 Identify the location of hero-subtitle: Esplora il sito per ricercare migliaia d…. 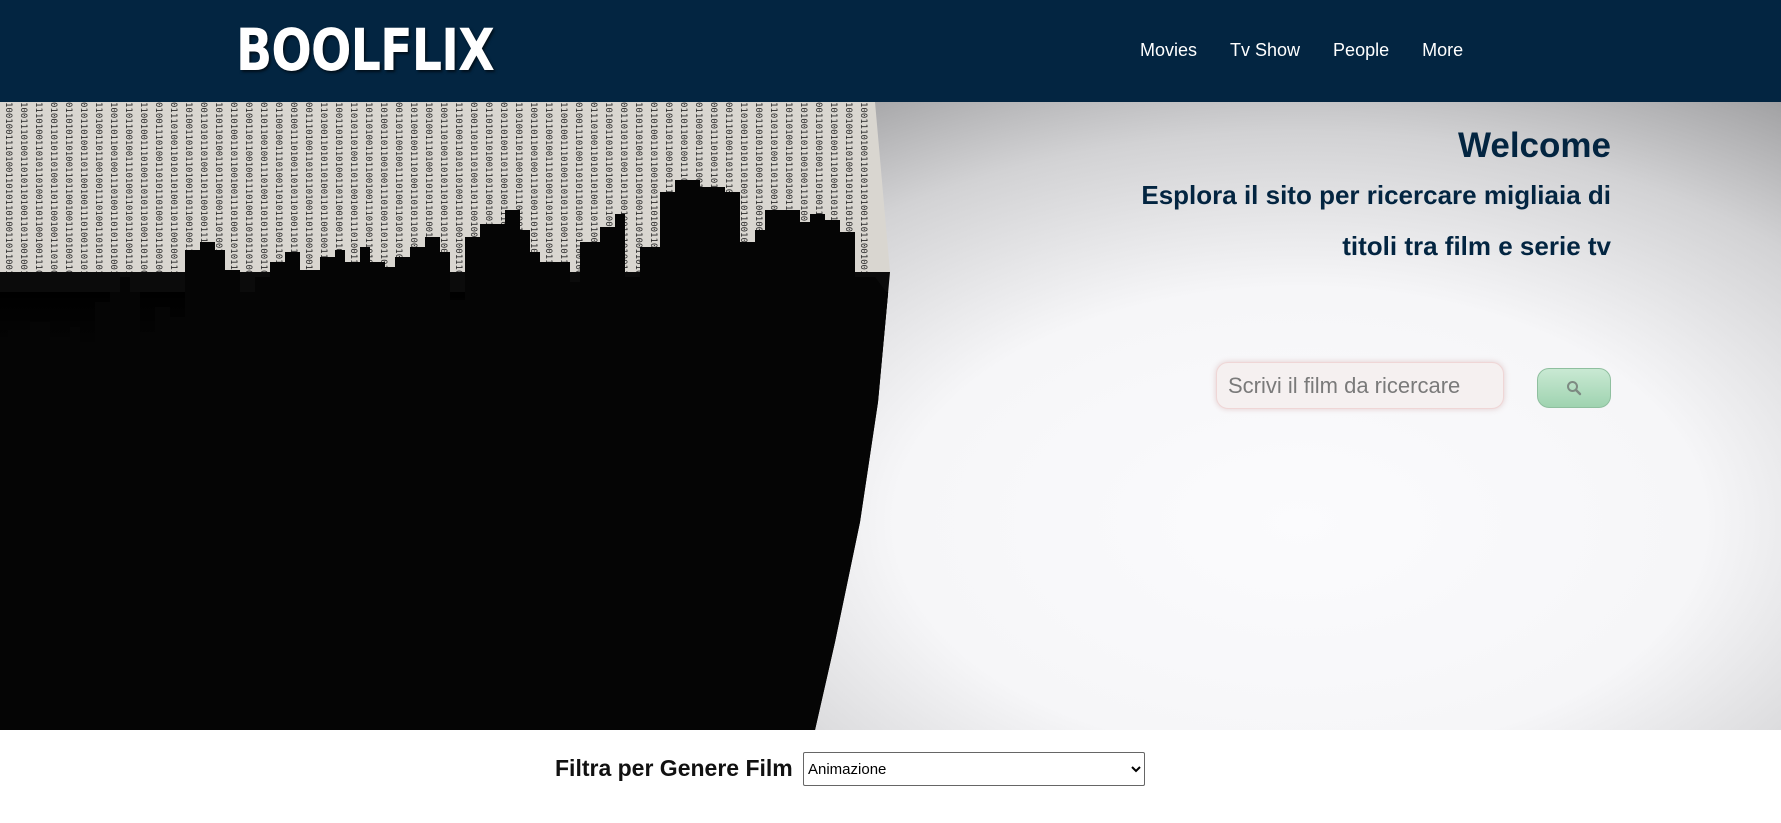
(1376, 220).